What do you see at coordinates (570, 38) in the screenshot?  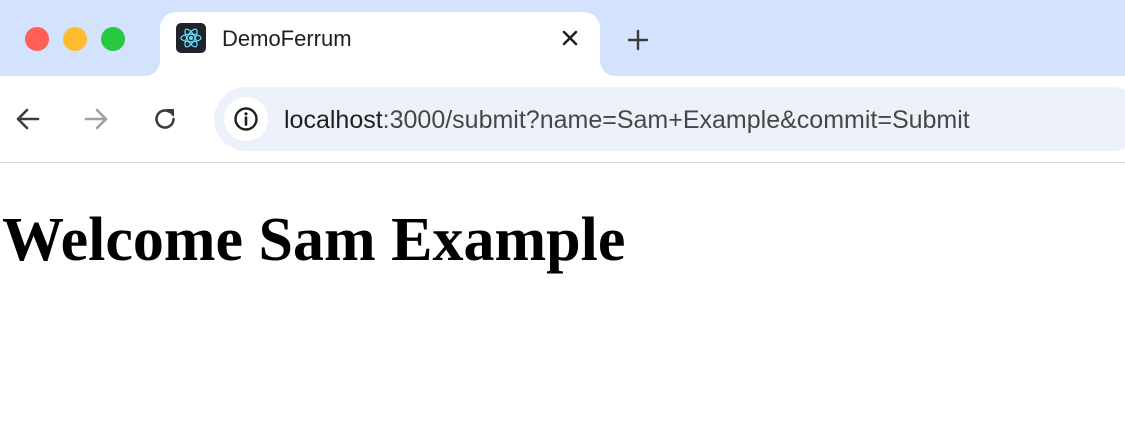 I see `close-icon` at bounding box center [570, 38].